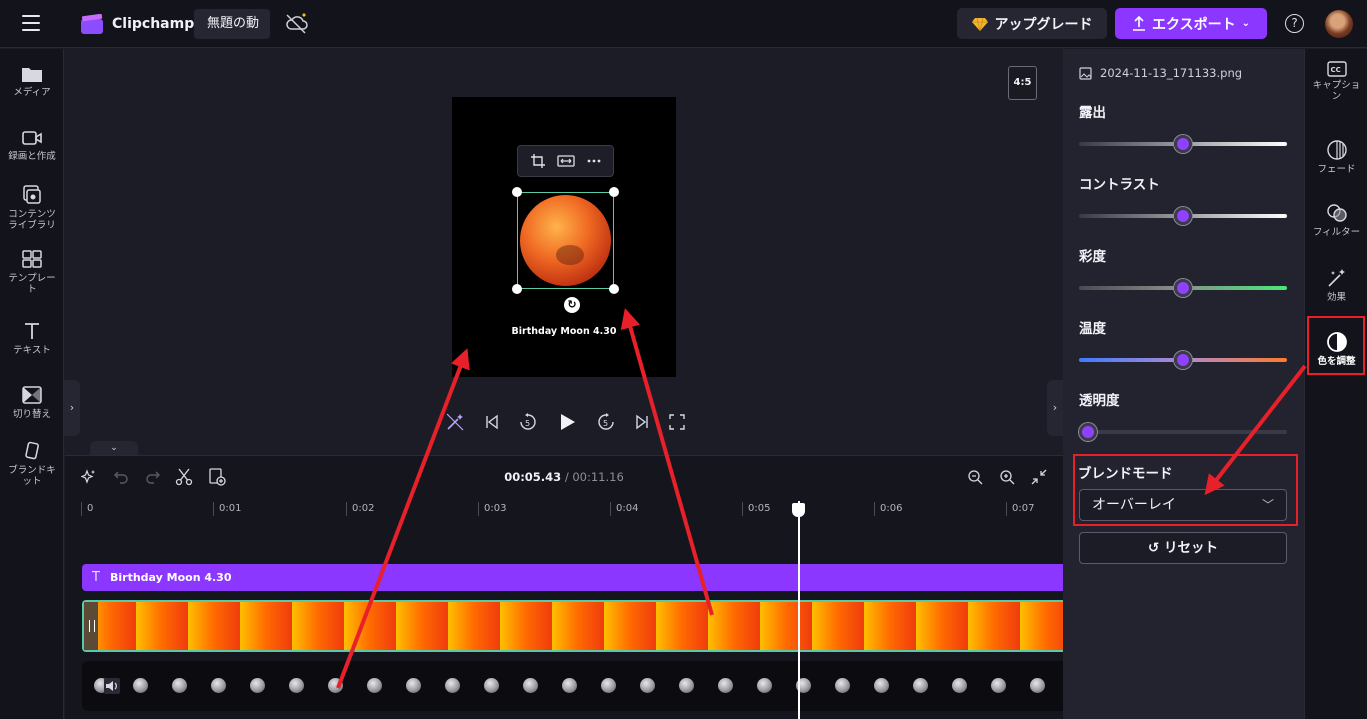 Image resolution: width=1367 pixels, height=719 pixels. I want to click on magic-icon, so click(455, 422).